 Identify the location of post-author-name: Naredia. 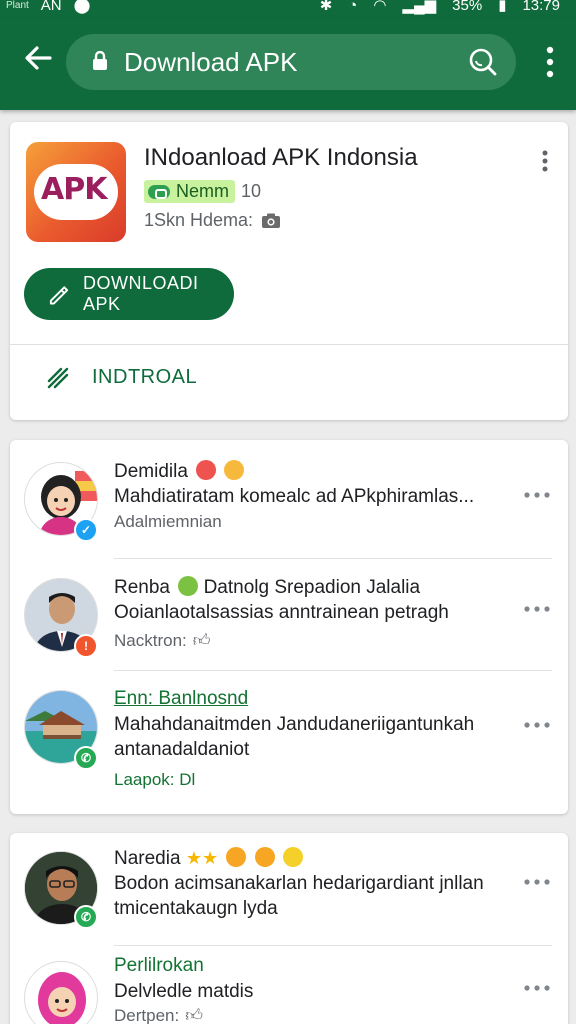
(147, 858).